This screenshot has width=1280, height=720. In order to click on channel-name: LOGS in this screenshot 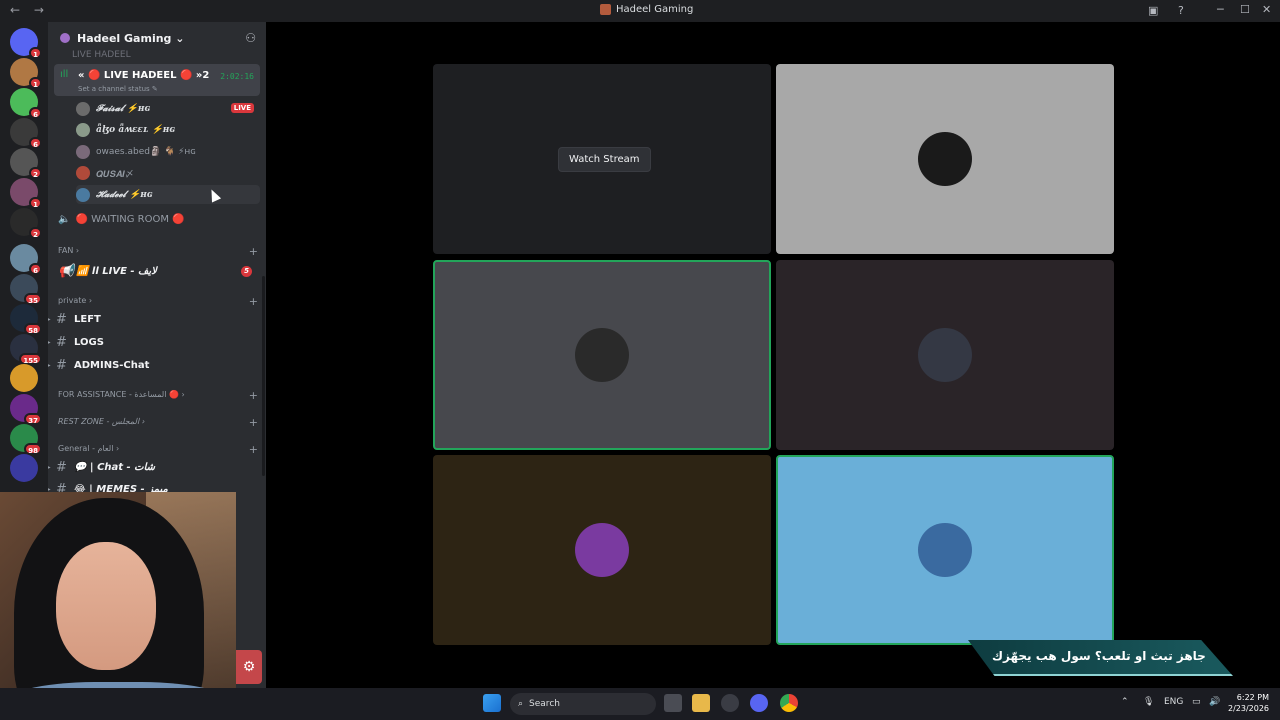, I will do `click(89, 342)`.